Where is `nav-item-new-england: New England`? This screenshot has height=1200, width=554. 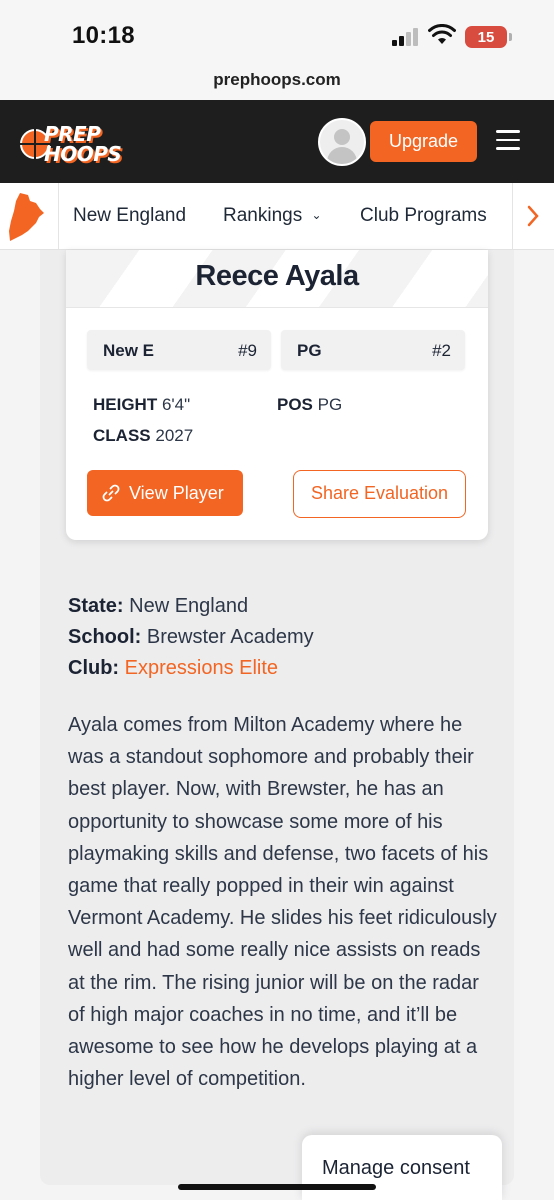
nav-item-new-england: New England is located at coordinates (129, 216).